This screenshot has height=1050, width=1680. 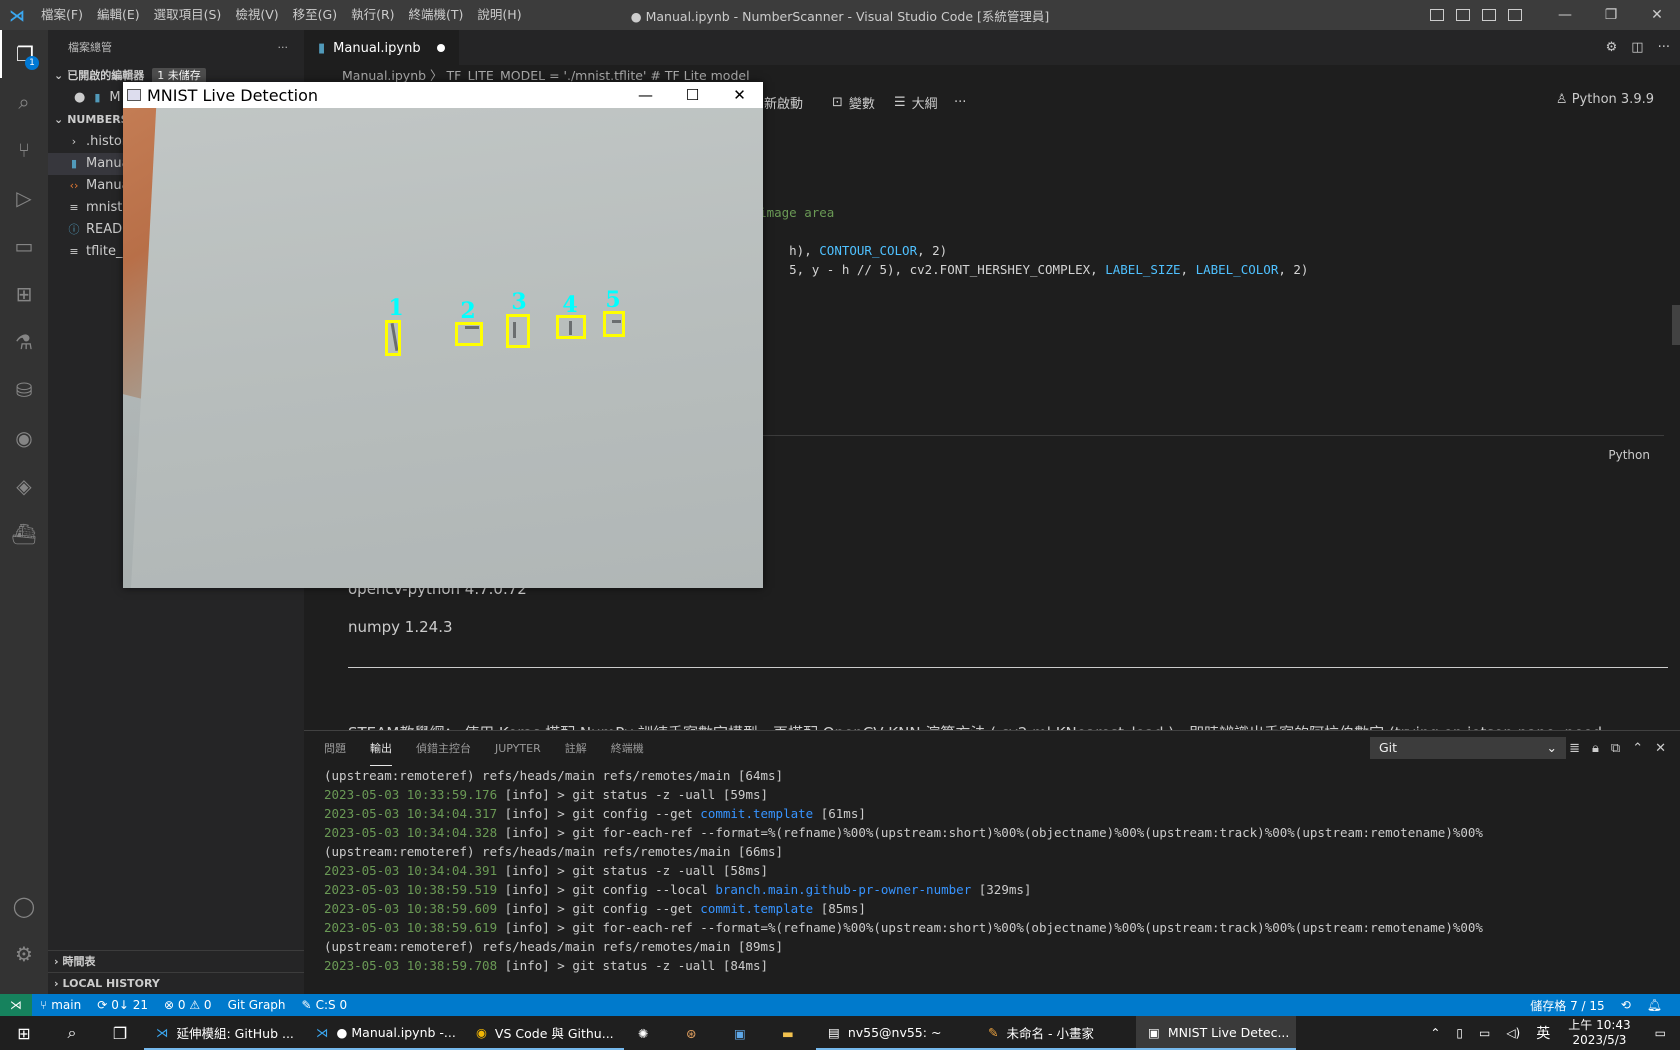 What do you see at coordinates (576, 748) in the screenshot?
I see `tab-comments: 註解` at bounding box center [576, 748].